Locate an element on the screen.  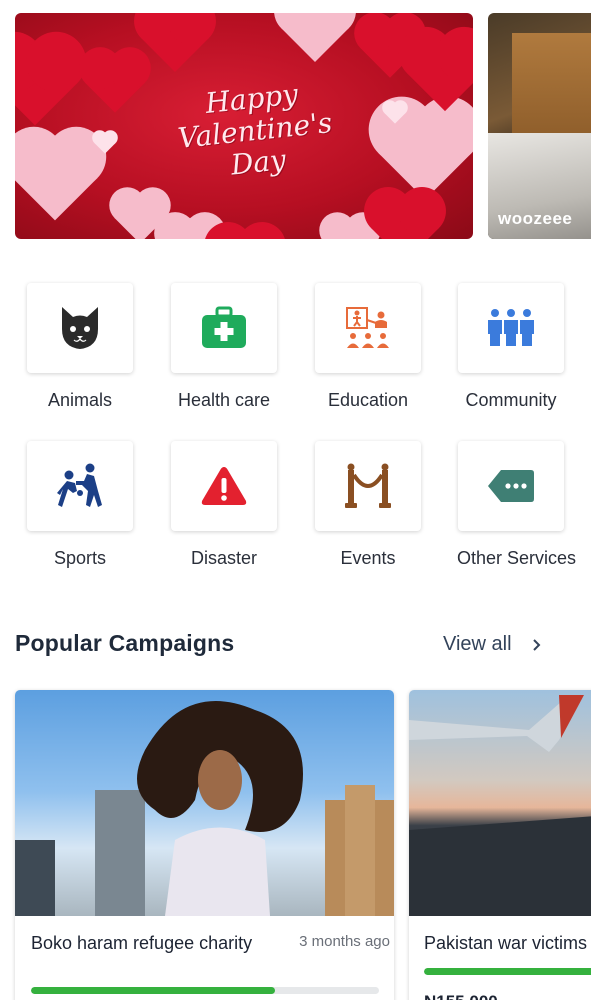
category-health-care: Health care is located at coordinates (224, 347).